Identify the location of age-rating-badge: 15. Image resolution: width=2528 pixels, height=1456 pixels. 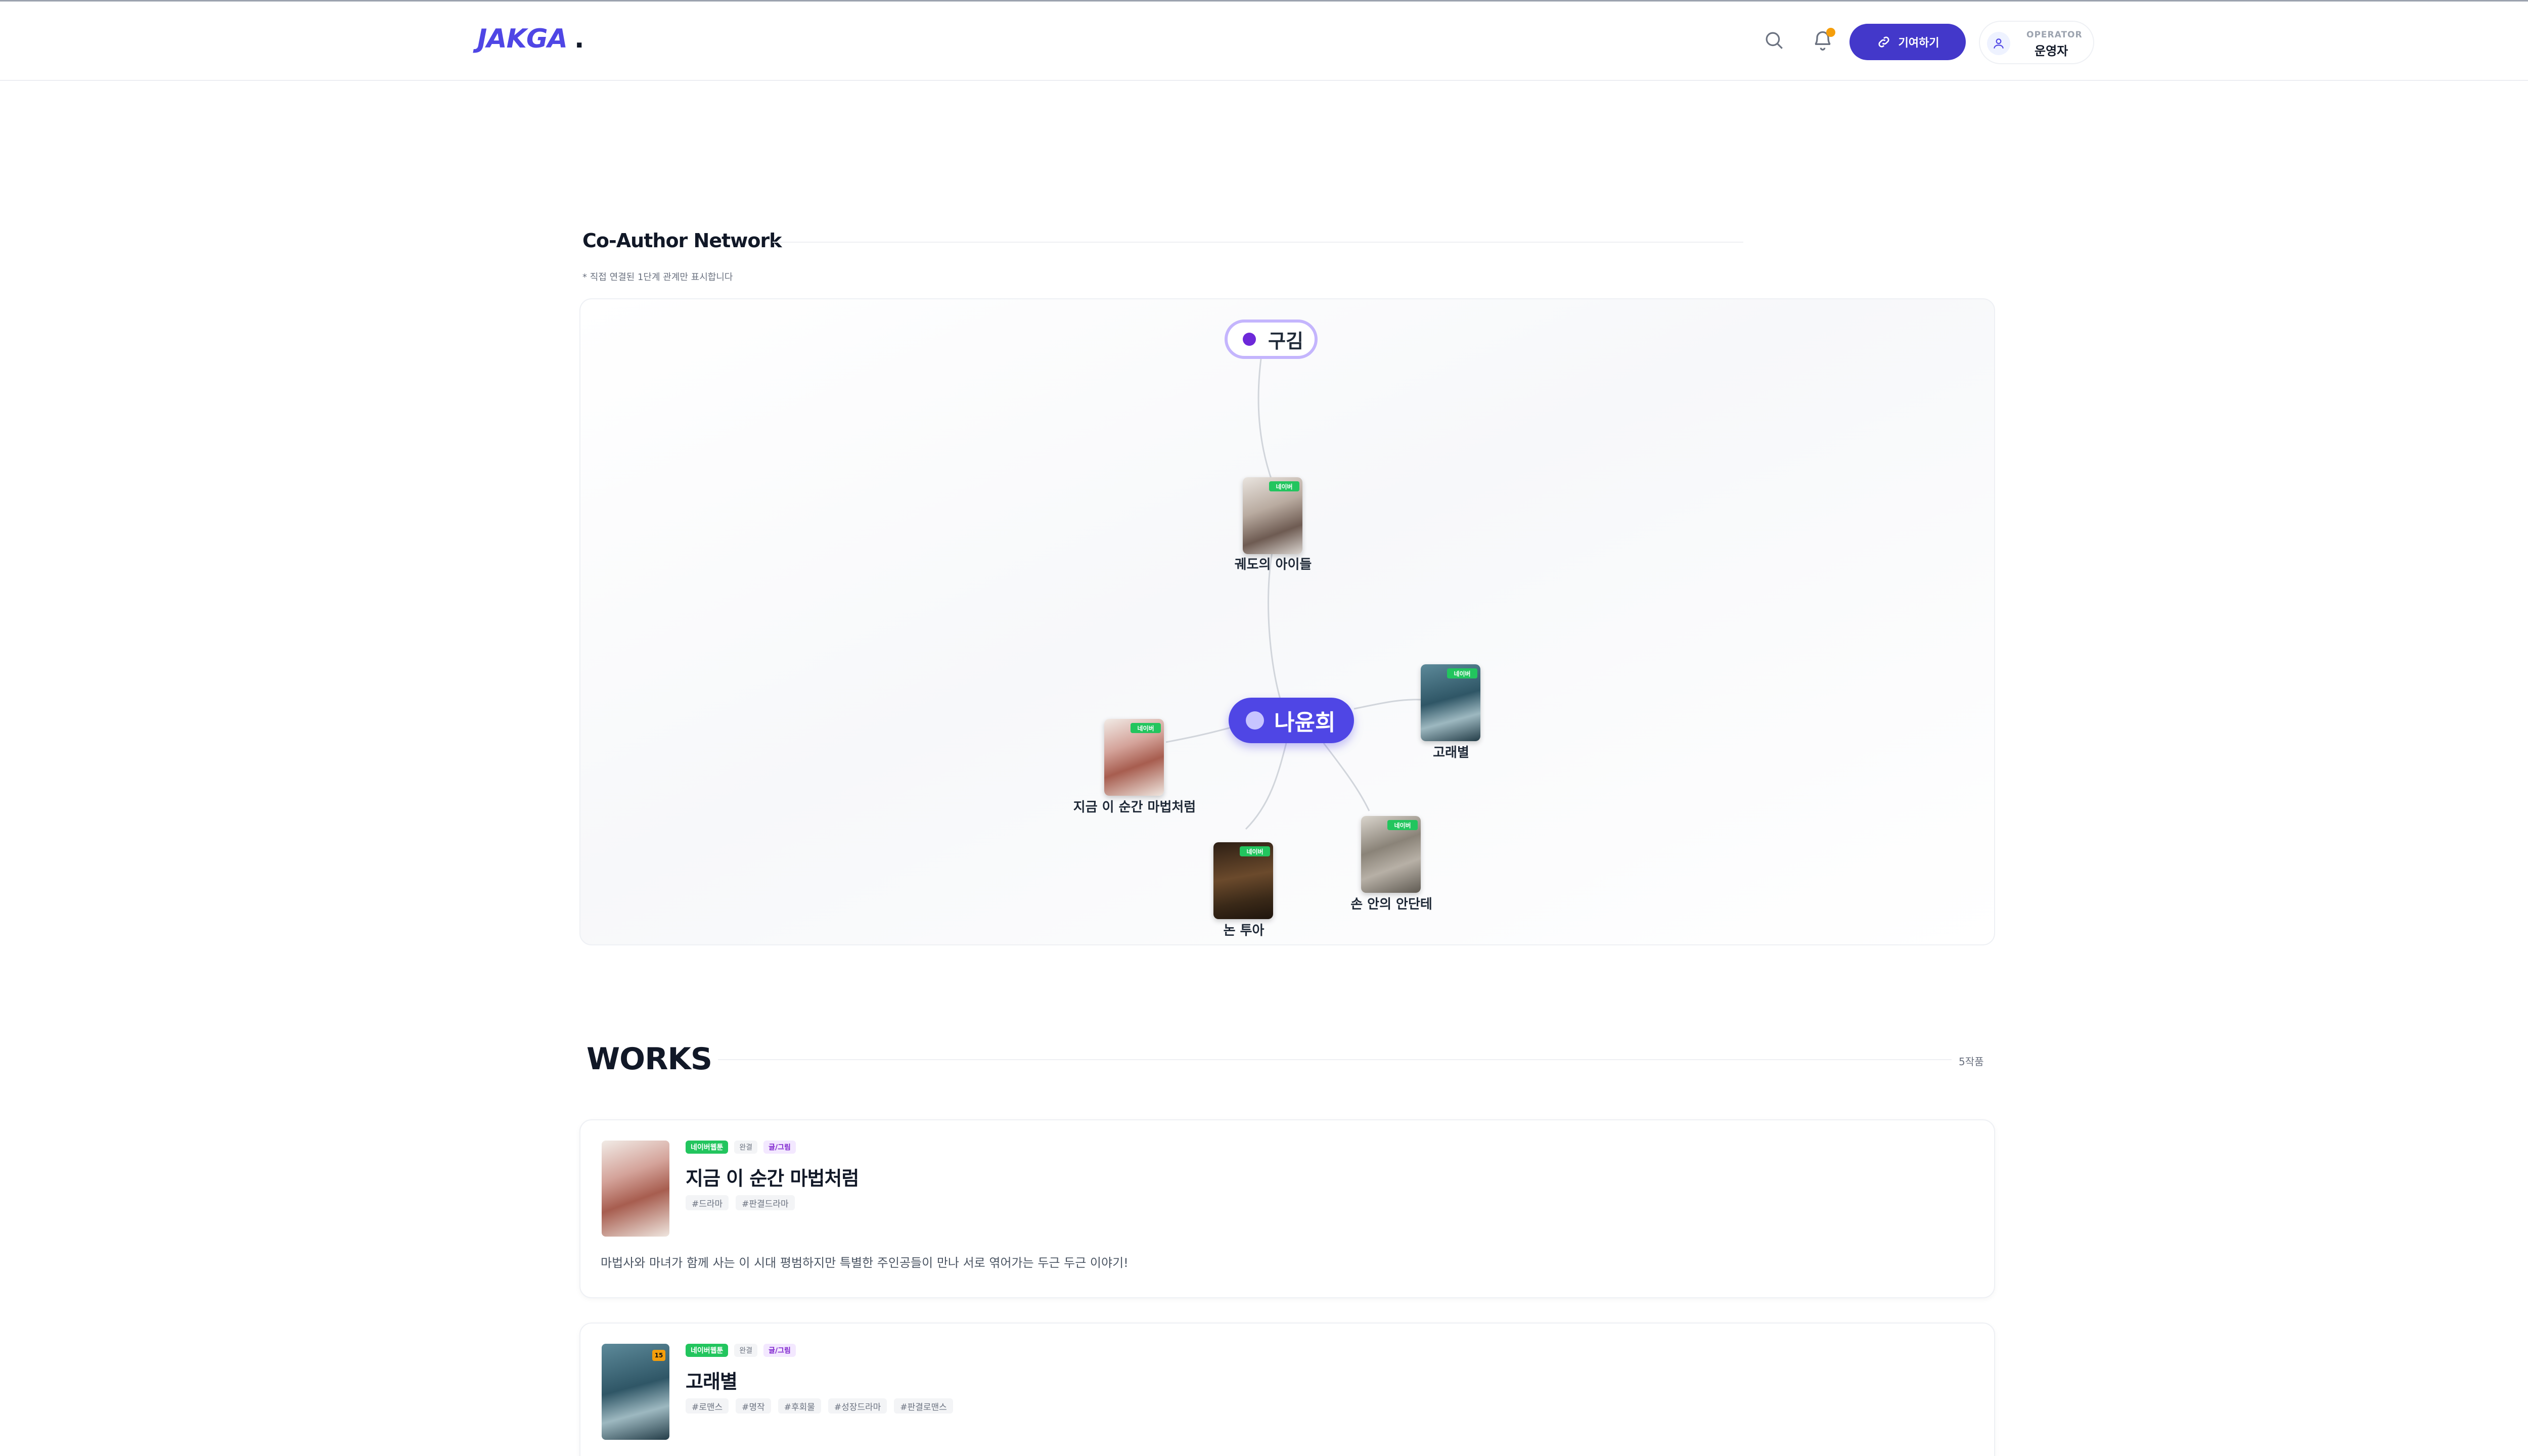
(659, 1355).